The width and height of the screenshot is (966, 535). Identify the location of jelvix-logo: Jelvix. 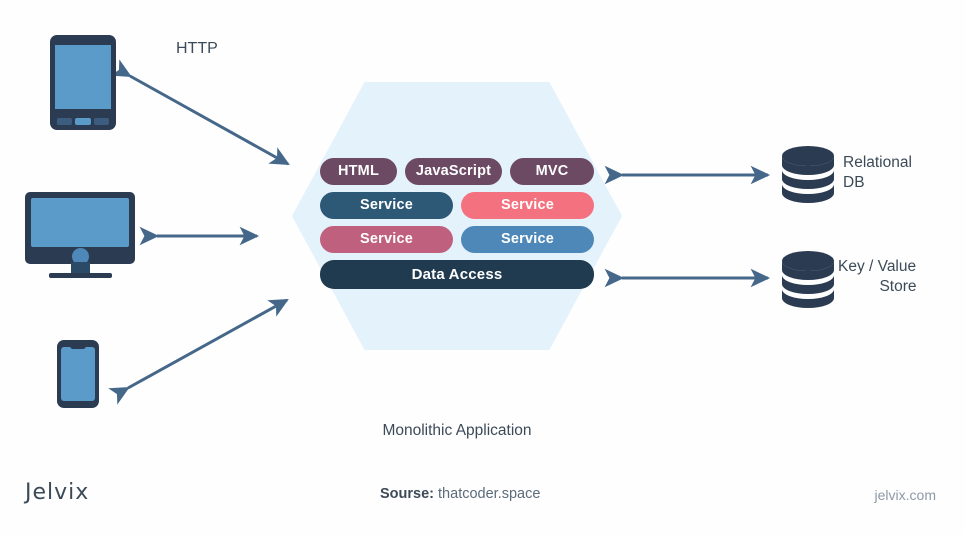
(57, 492).